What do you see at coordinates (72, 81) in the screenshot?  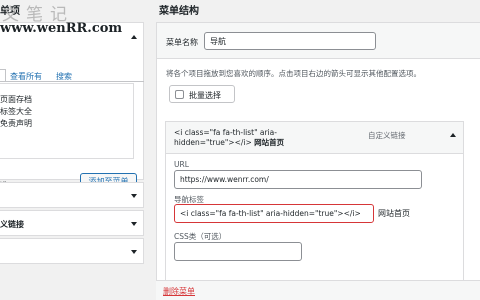 I see `tabs-divider` at bounding box center [72, 81].